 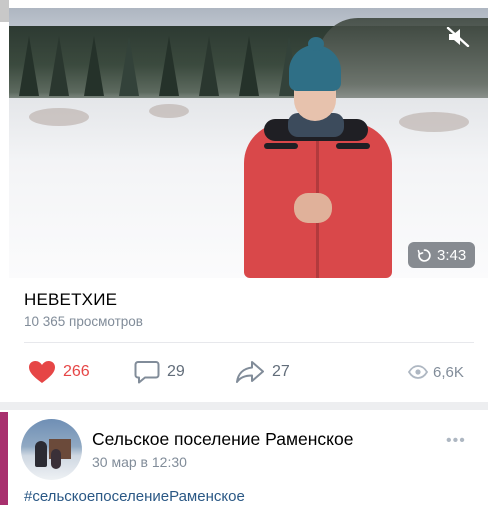 I want to click on share-button: 27, so click(x=262, y=372).